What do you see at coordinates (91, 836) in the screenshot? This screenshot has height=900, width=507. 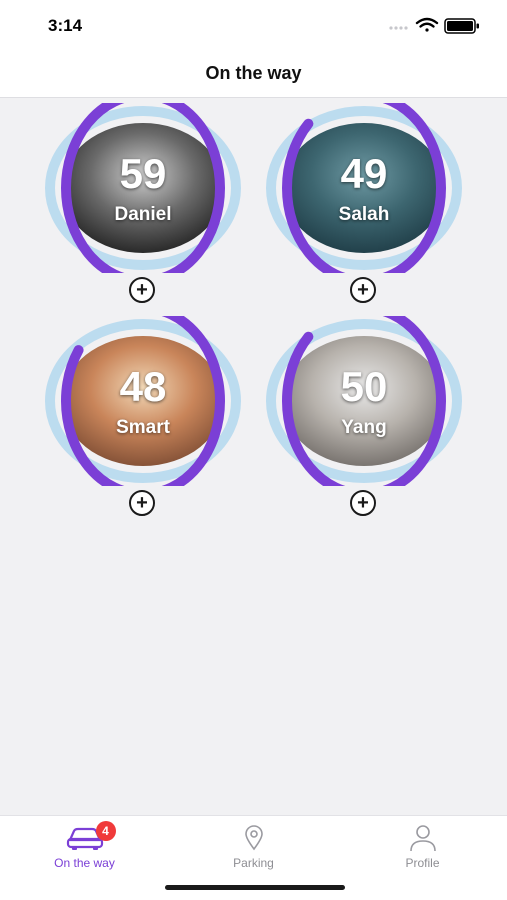 I see `car-icon: 4` at bounding box center [91, 836].